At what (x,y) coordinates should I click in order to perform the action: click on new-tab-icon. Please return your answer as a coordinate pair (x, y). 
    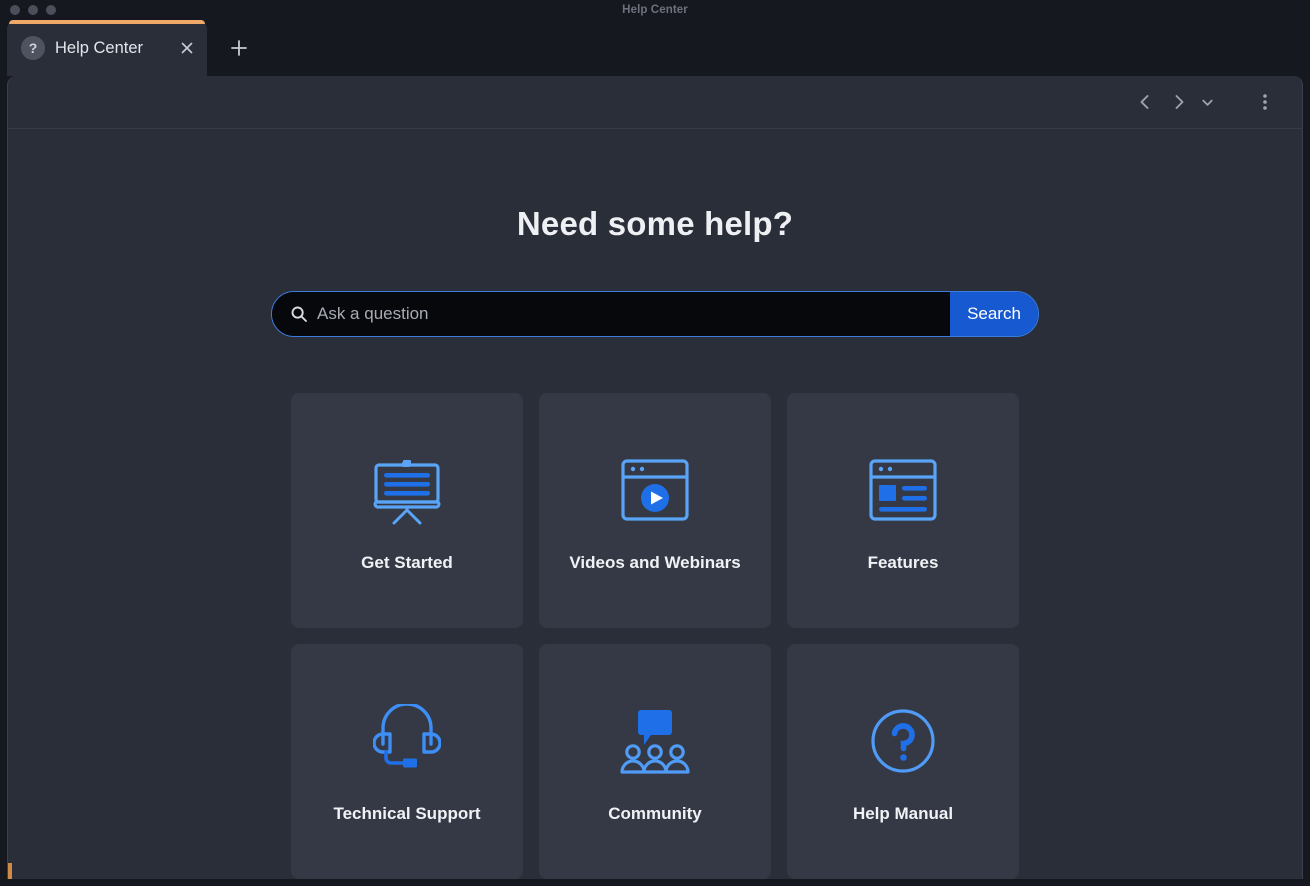
    Looking at the image, I should click on (239, 48).